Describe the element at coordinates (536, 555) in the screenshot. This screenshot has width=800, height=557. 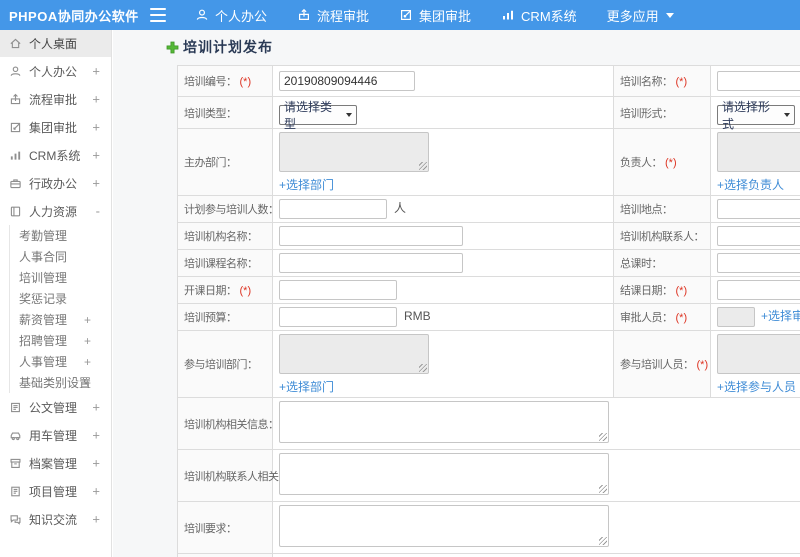
I see `attachment-doc-cell: +附件上传` at that location.